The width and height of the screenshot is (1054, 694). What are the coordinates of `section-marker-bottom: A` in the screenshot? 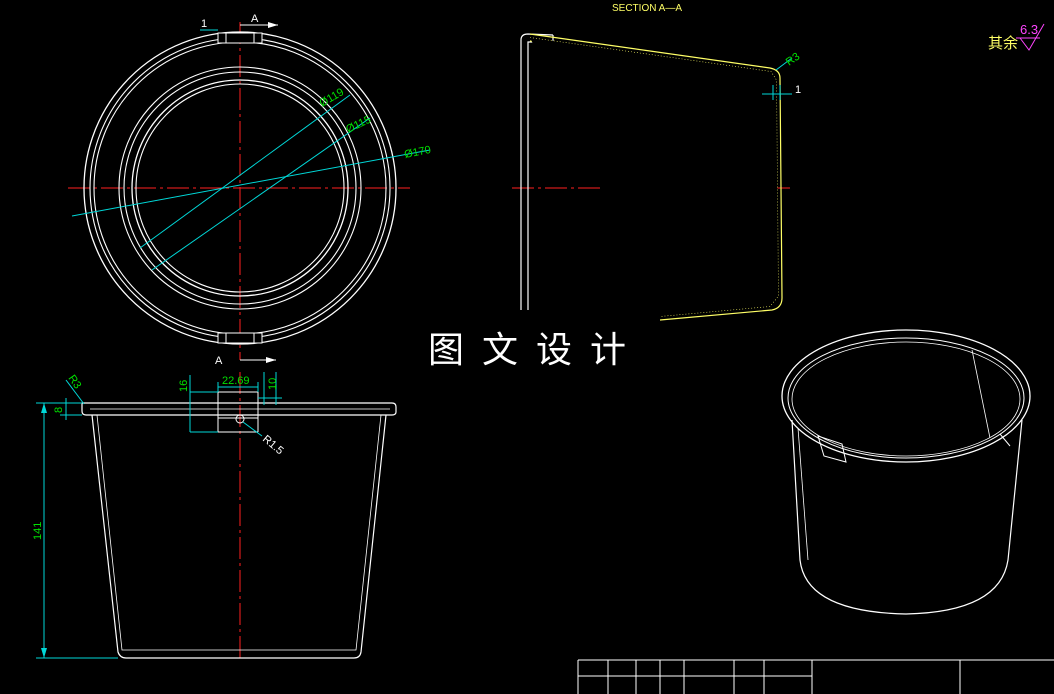 It's located at (245, 361).